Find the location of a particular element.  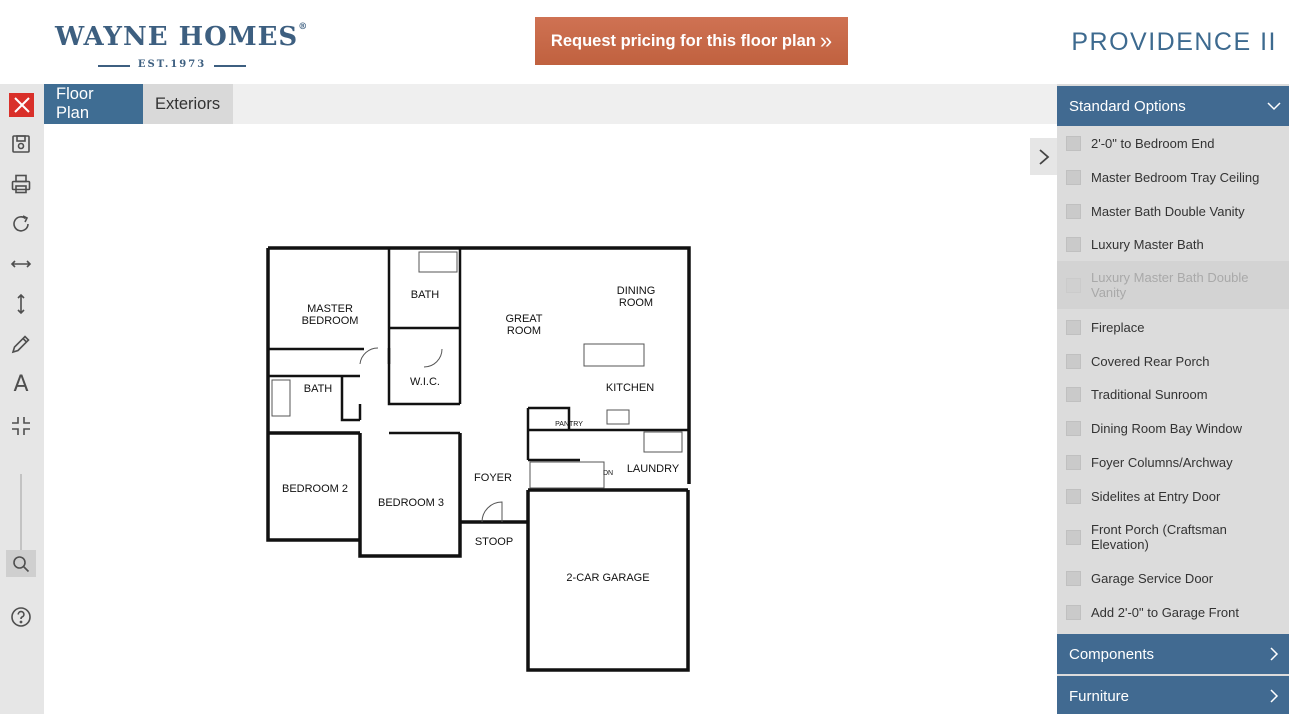

print-button is located at coordinates (21, 184).